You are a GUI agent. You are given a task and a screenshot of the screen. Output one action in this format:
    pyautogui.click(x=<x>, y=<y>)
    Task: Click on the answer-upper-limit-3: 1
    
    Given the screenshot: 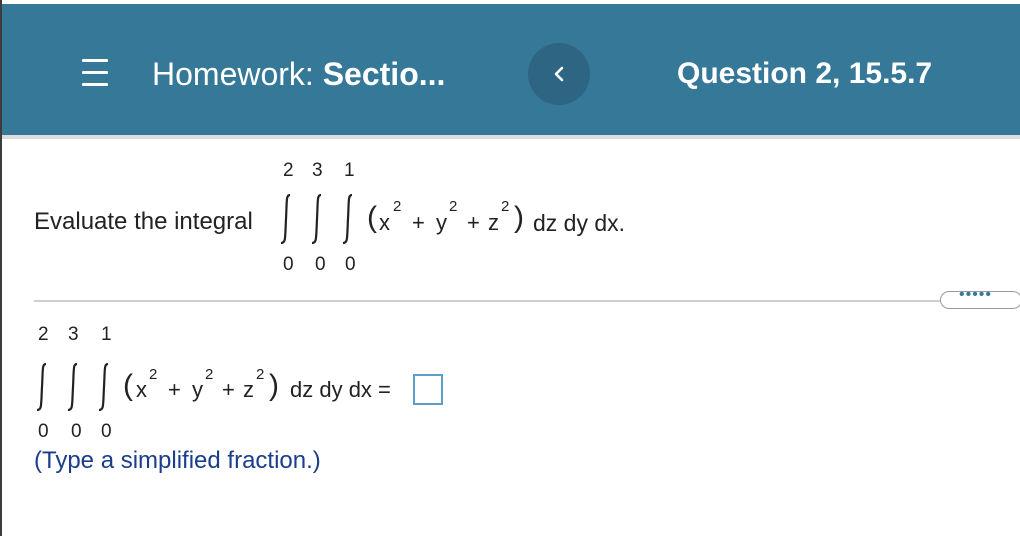 What is the action you would take?
    pyautogui.click(x=106, y=334)
    